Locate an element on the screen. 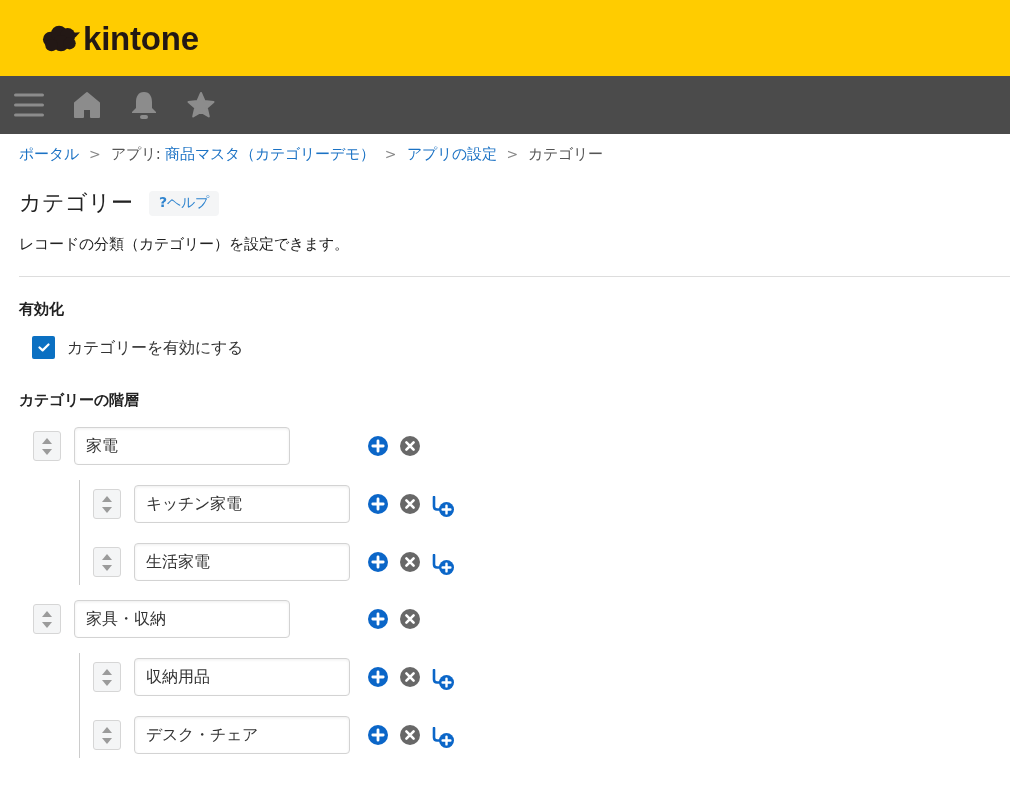 The height and width of the screenshot is (800, 1010). category-name-field: キッチン家電 is located at coordinates (242, 504).